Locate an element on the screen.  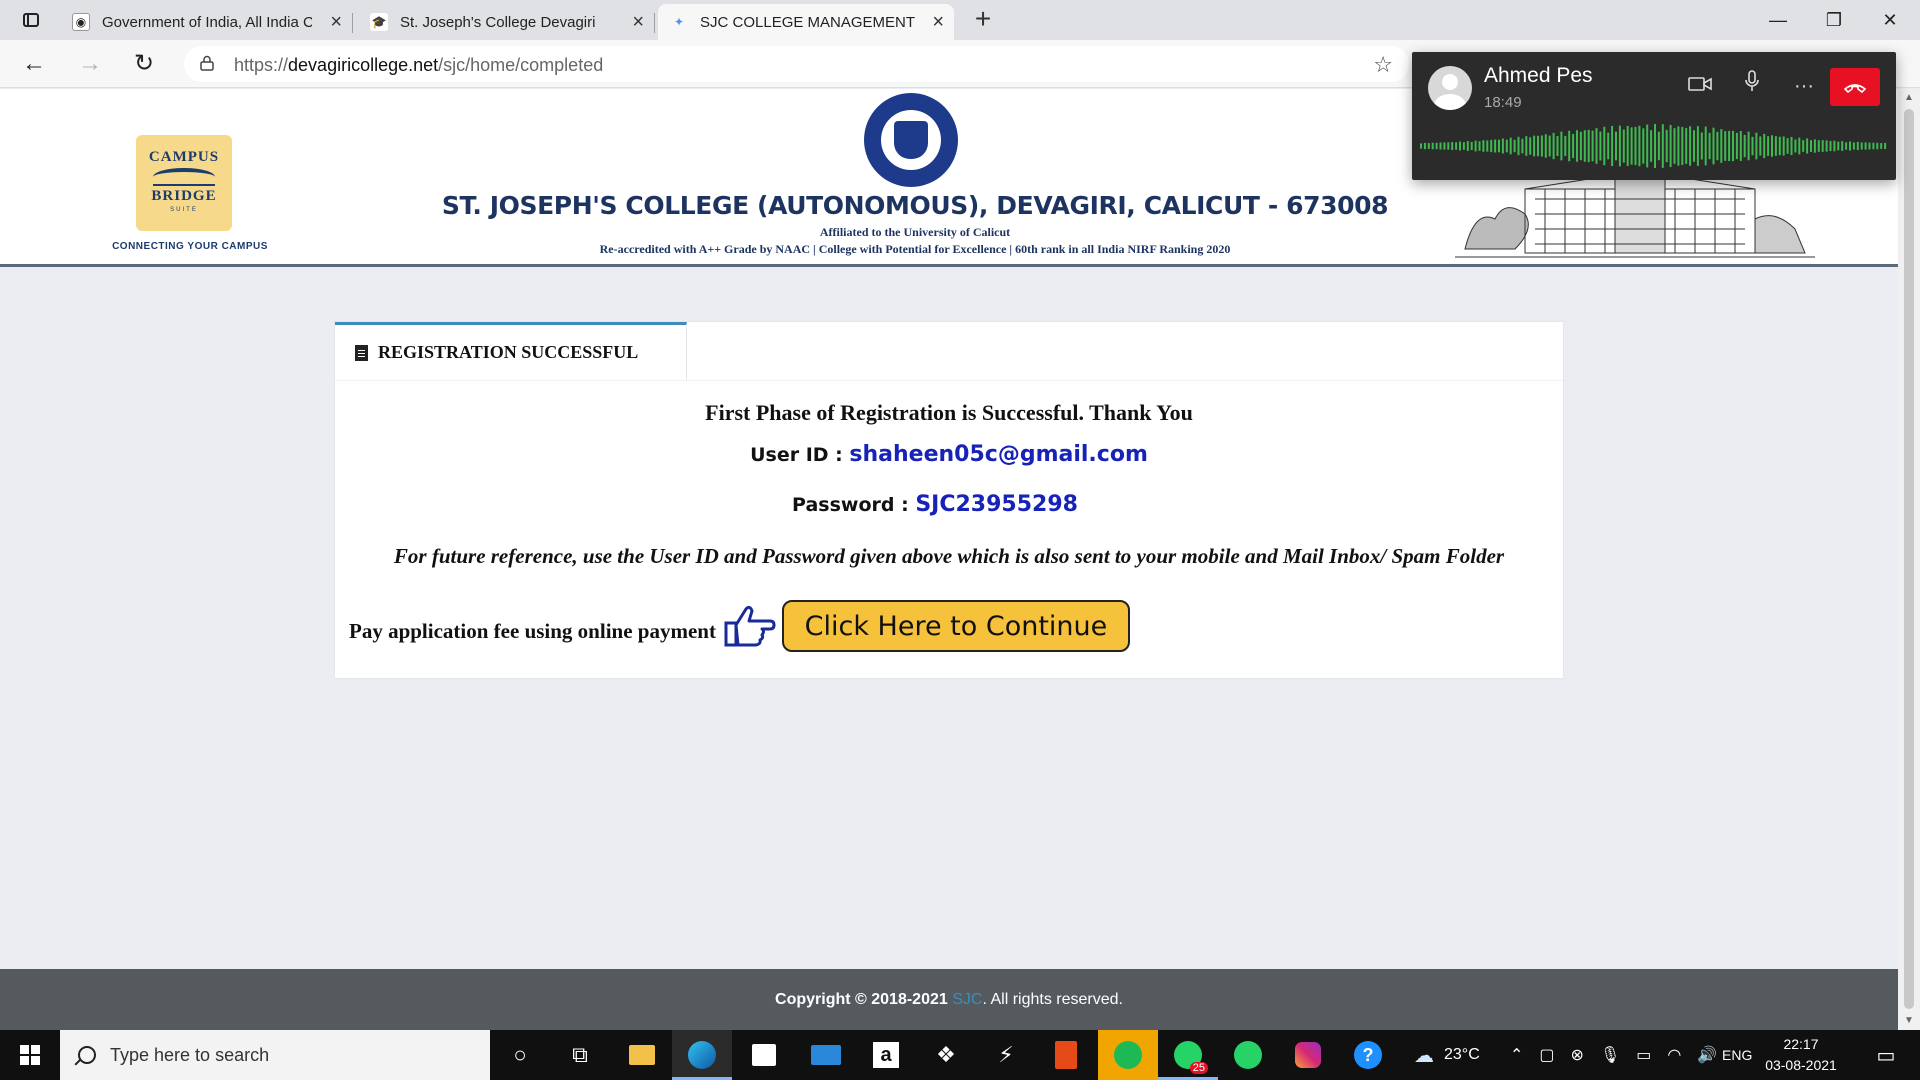
new-tab-button: + is located at coordinates (983, 20).